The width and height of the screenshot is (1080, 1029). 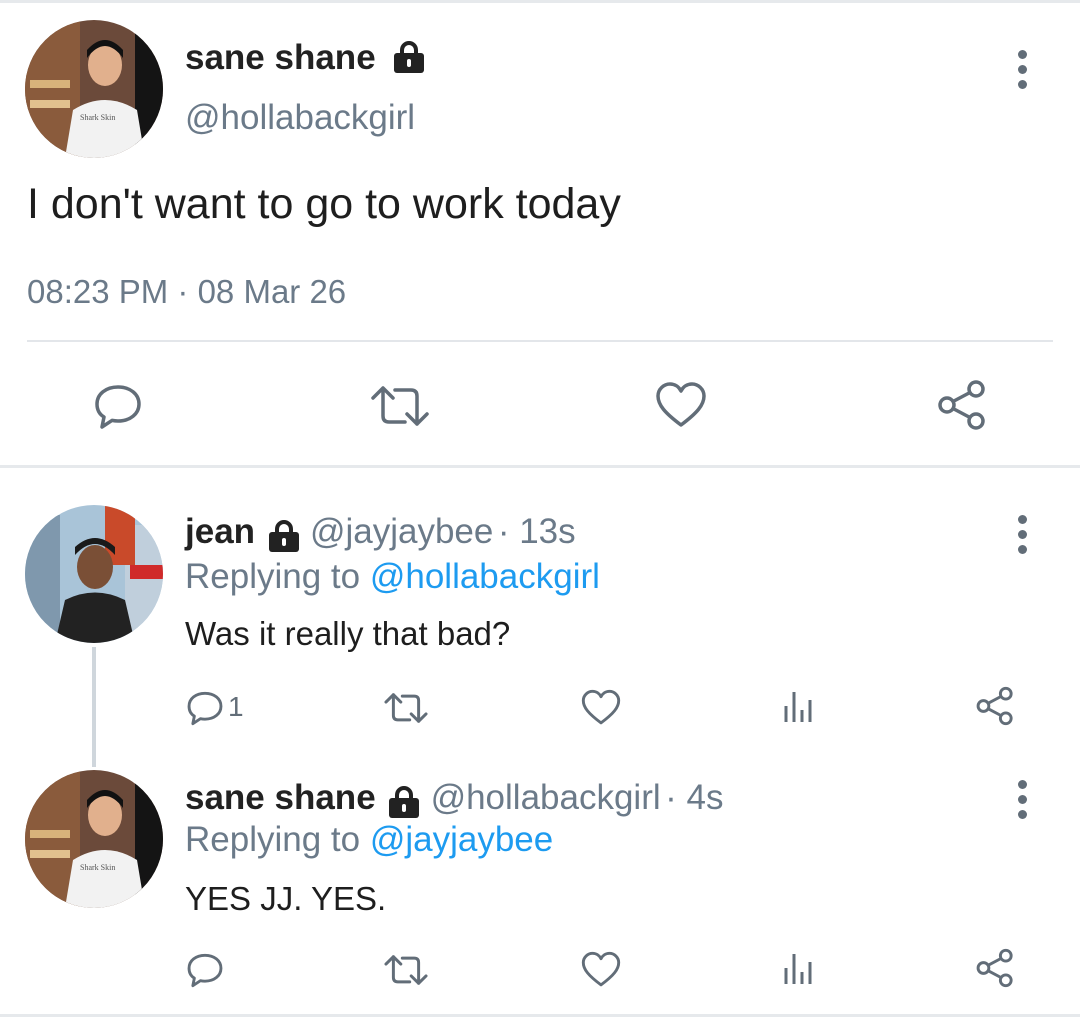 I want to click on author-handle: @hollabackgirl, so click(x=300, y=118).